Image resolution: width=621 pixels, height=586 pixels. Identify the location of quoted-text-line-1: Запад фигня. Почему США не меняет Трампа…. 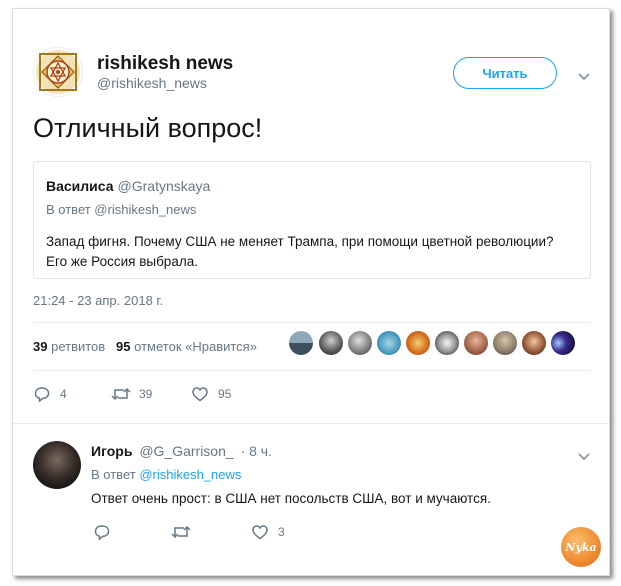
(300, 241).